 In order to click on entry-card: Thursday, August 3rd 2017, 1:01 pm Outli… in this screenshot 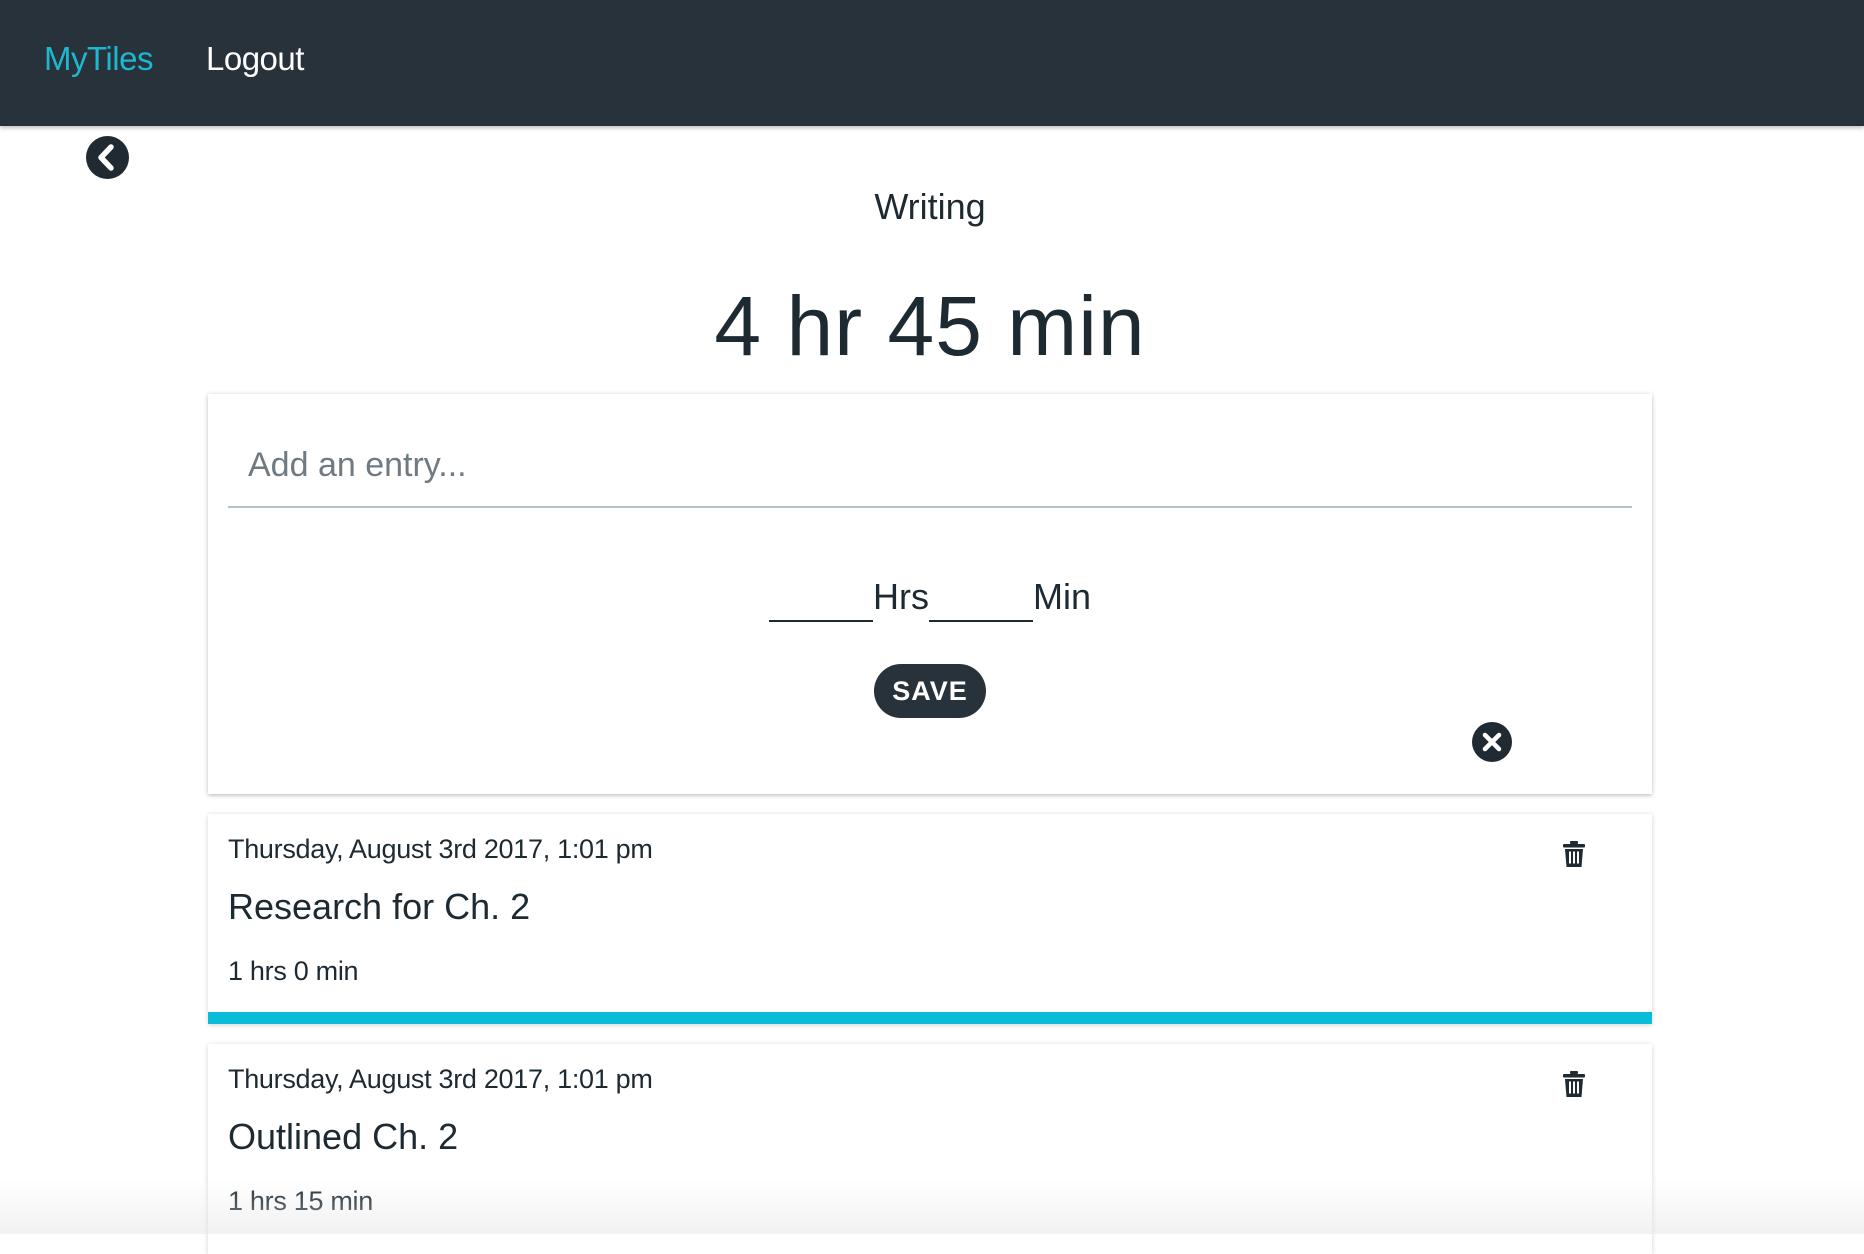, I will do `click(930, 1149)`.